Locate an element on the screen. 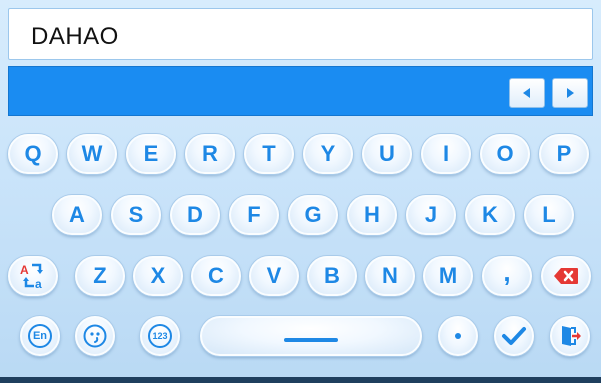  key-q: Q is located at coordinates (33, 154).